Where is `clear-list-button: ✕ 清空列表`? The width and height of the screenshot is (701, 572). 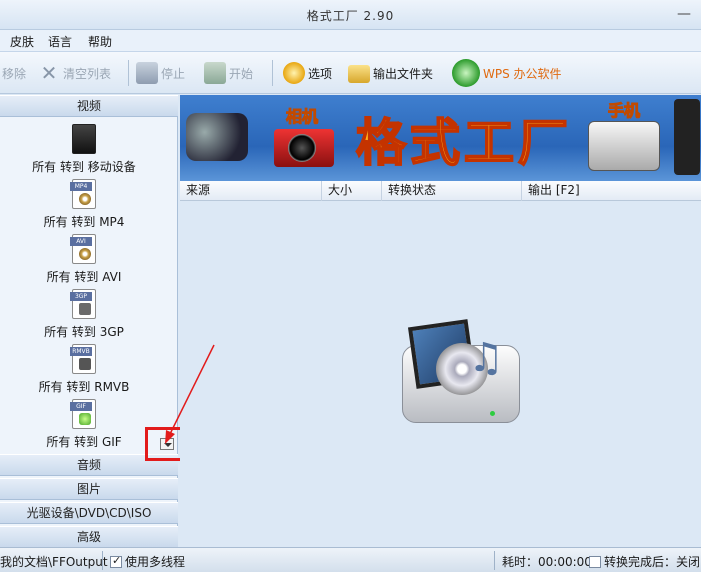
clear-list-button: ✕ 清空列表 is located at coordinates (74, 73).